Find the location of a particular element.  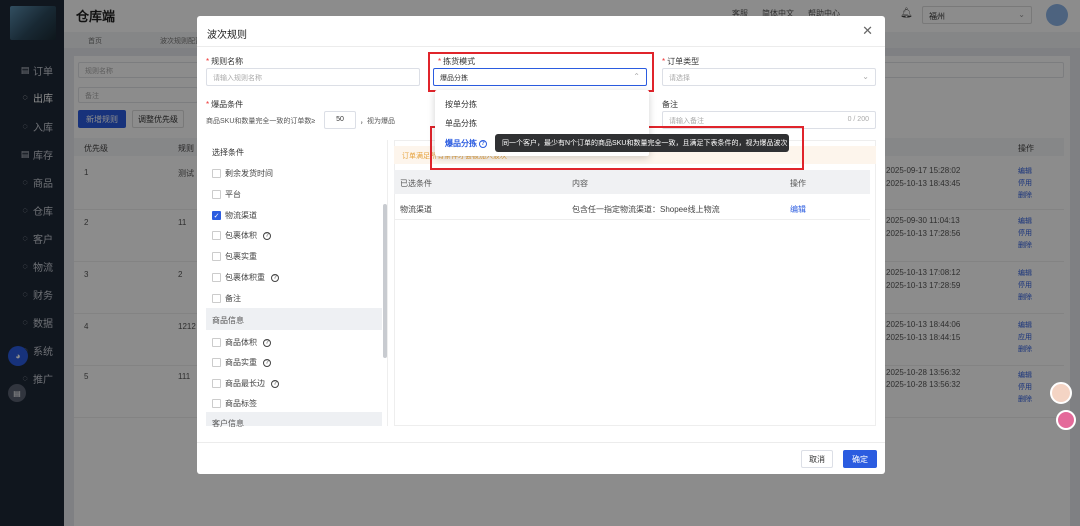

option-single-item: 单品分拣 is located at coordinates (461, 123).